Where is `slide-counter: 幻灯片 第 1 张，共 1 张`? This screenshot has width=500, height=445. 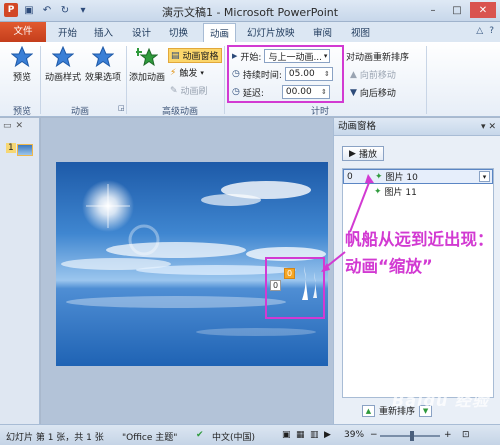
slide-counter: 幻灯片 第 1 张，共 1 张 is located at coordinates (55, 438).